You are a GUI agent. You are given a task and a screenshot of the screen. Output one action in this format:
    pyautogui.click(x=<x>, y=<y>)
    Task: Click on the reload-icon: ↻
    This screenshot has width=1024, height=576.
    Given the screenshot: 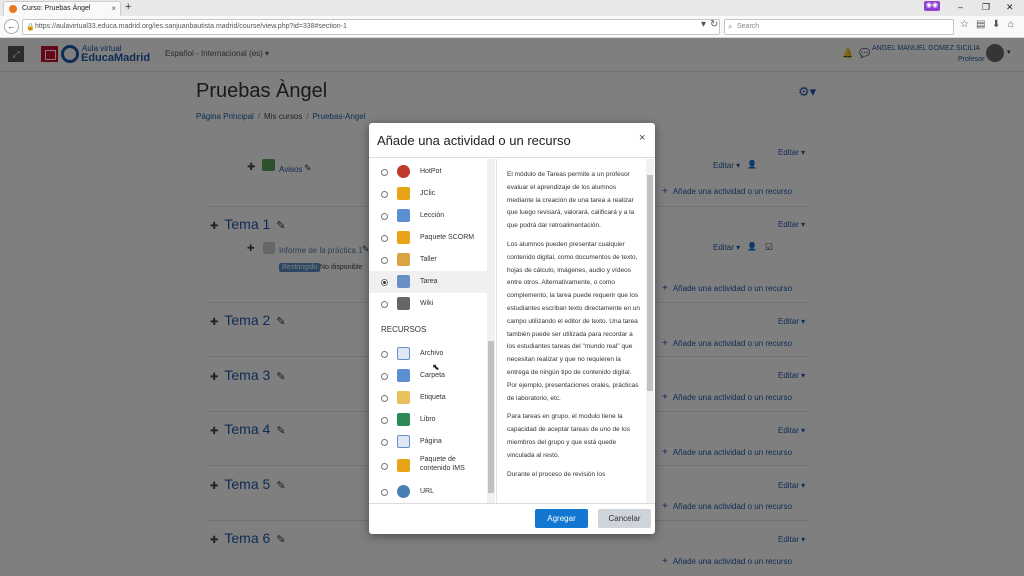 What is the action you would take?
    pyautogui.click(x=714, y=24)
    